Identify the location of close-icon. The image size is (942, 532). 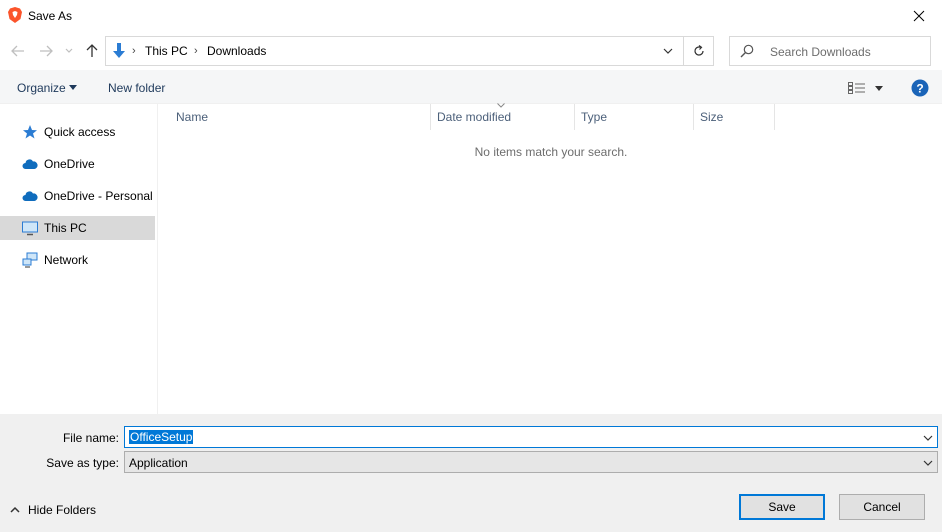
(919, 16).